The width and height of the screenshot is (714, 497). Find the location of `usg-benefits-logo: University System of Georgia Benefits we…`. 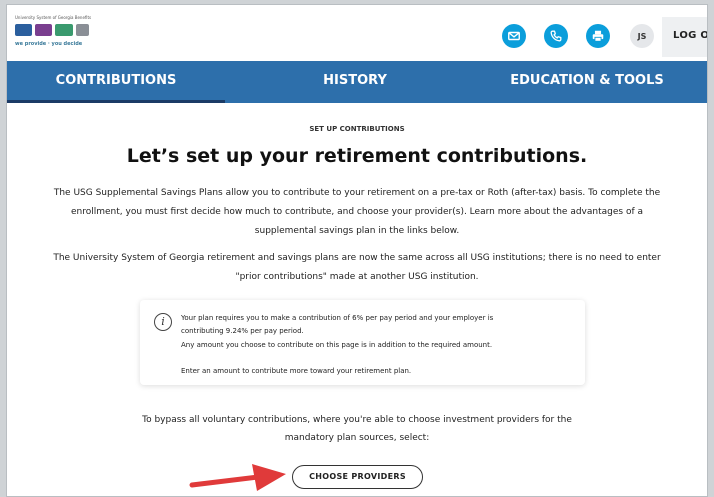

usg-benefits-logo: University System of Georgia Benefits we… is located at coordinates (55, 33).